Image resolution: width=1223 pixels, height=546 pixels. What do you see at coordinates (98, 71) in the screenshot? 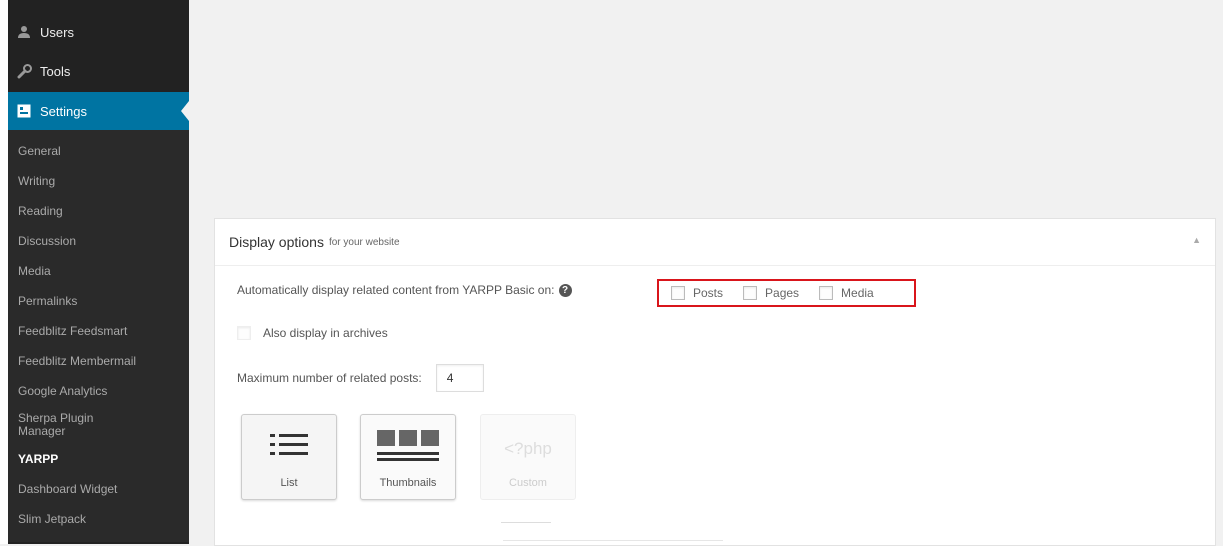
I see `menu-tools: Tools` at bounding box center [98, 71].